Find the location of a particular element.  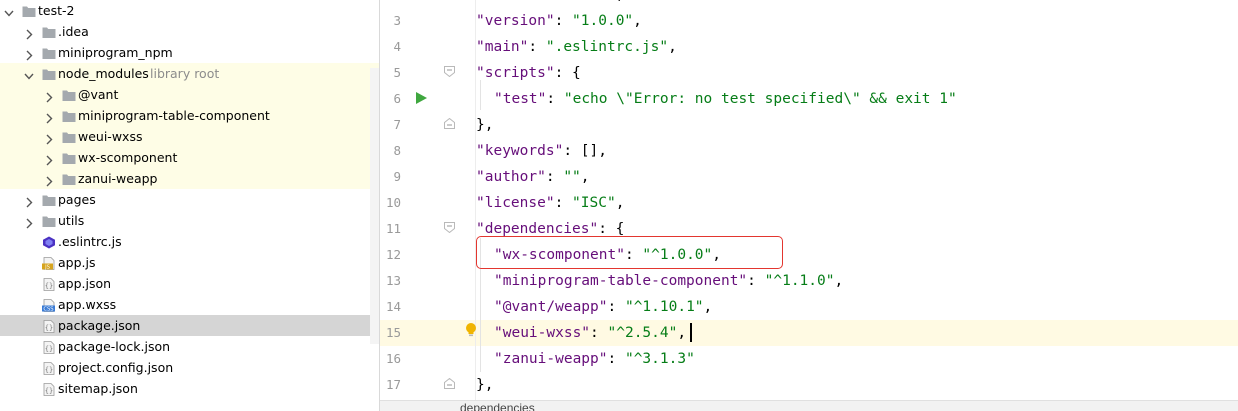

json-string: "^2.5.4" is located at coordinates (642, 333).